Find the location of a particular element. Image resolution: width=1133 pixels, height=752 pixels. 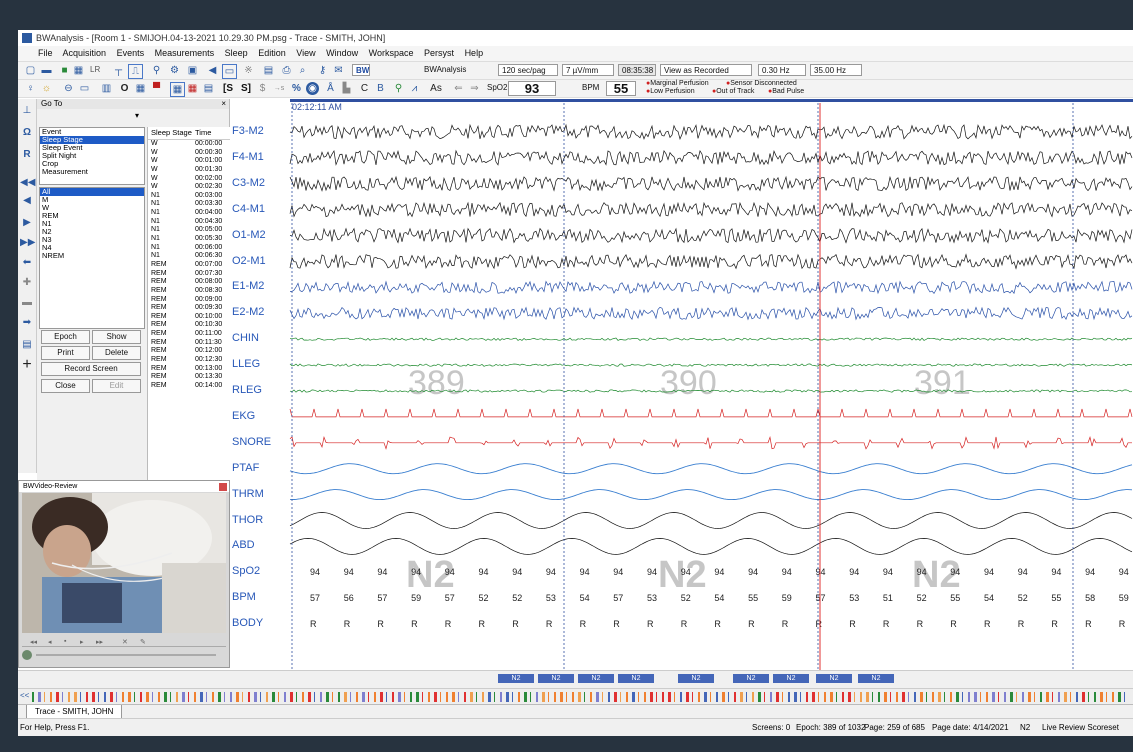

table-icon: ▦ is located at coordinates (140, 88).